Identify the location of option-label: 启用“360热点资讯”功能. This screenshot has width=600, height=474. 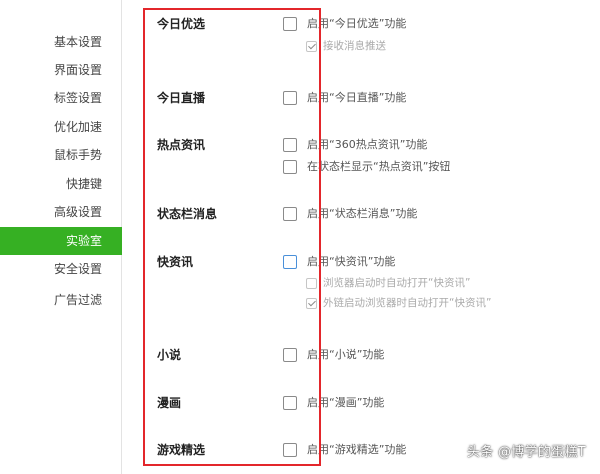
(367, 144).